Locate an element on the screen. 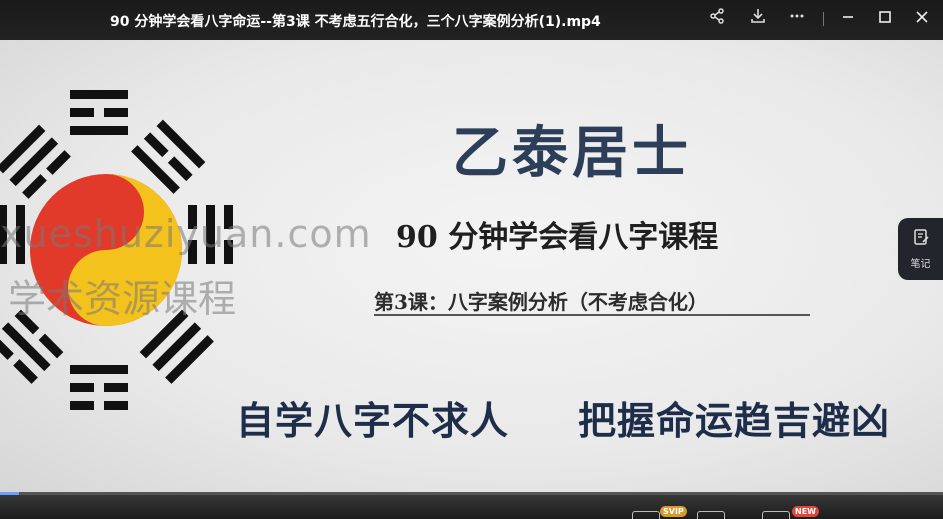 Image resolution: width=943 pixels, height=519 pixels. share-icon is located at coordinates (717, 19).